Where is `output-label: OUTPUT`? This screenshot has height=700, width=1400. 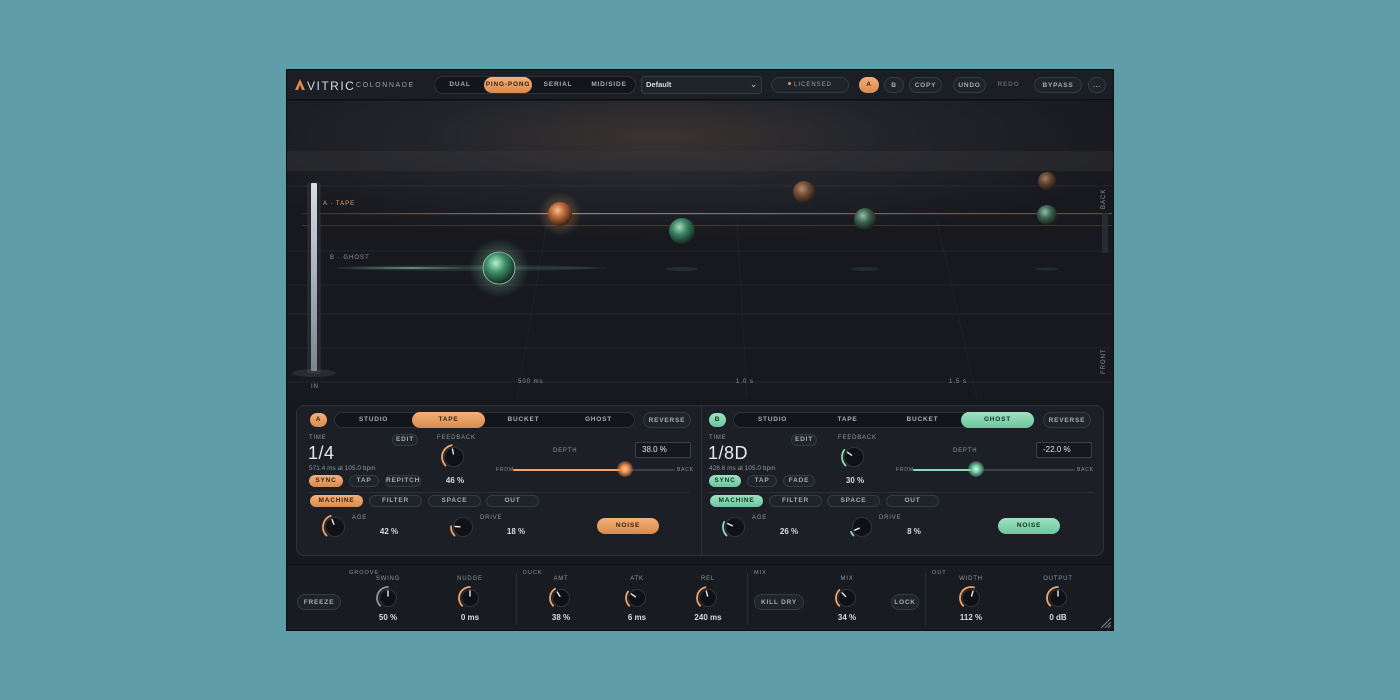 output-label: OUTPUT is located at coordinates (1058, 579).